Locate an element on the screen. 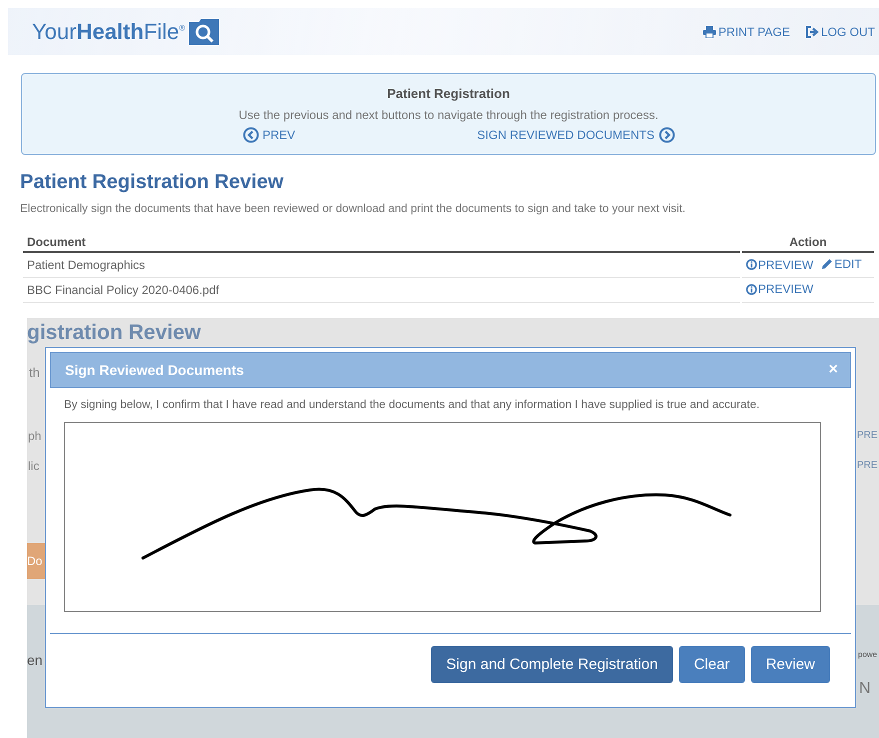  panel-title: Patient Registration is located at coordinates (448, 93).